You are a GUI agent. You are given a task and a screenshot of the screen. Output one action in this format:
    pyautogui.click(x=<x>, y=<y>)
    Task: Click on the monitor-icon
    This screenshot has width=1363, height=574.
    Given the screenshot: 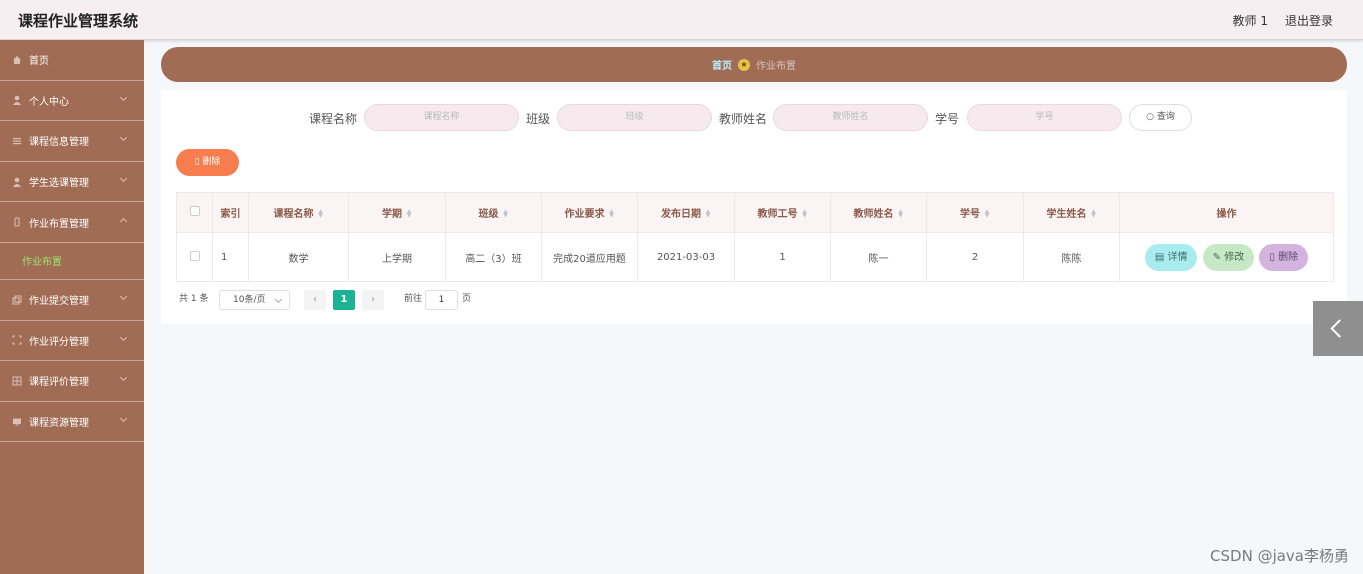 What is the action you would take?
    pyautogui.click(x=17, y=422)
    